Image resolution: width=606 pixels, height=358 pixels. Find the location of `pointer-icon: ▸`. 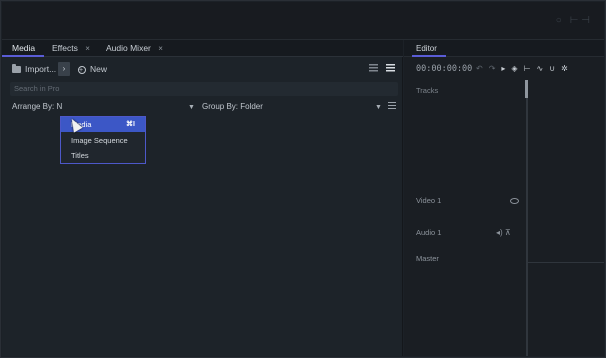

pointer-icon: ▸ is located at coordinates (503, 68).